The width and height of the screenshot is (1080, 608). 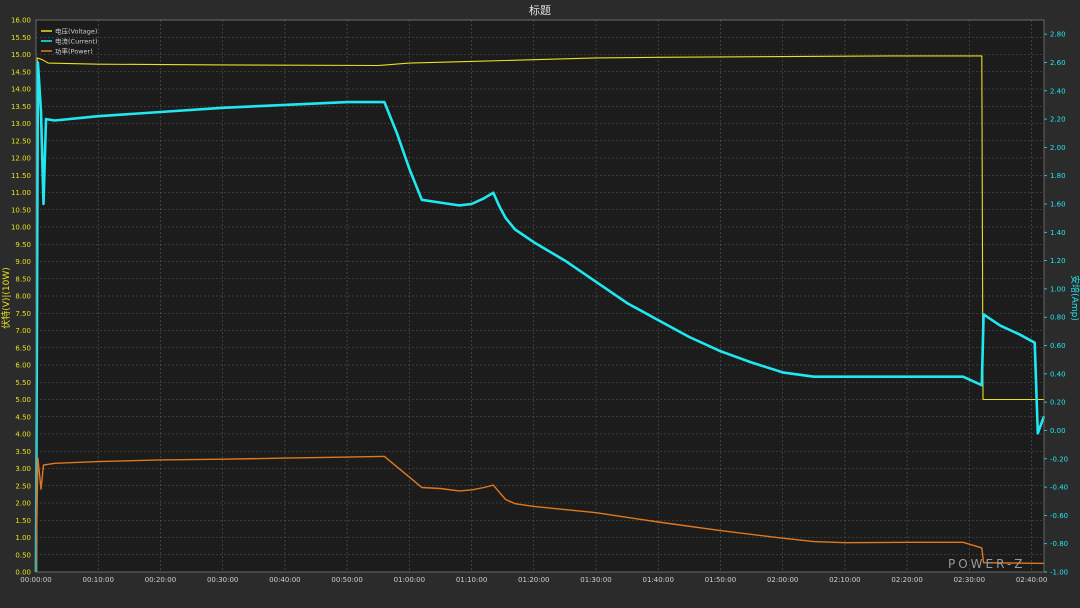 What do you see at coordinates (23, 331) in the screenshot?
I see `y-left-tick-label: 7.00` at bounding box center [23, 331].